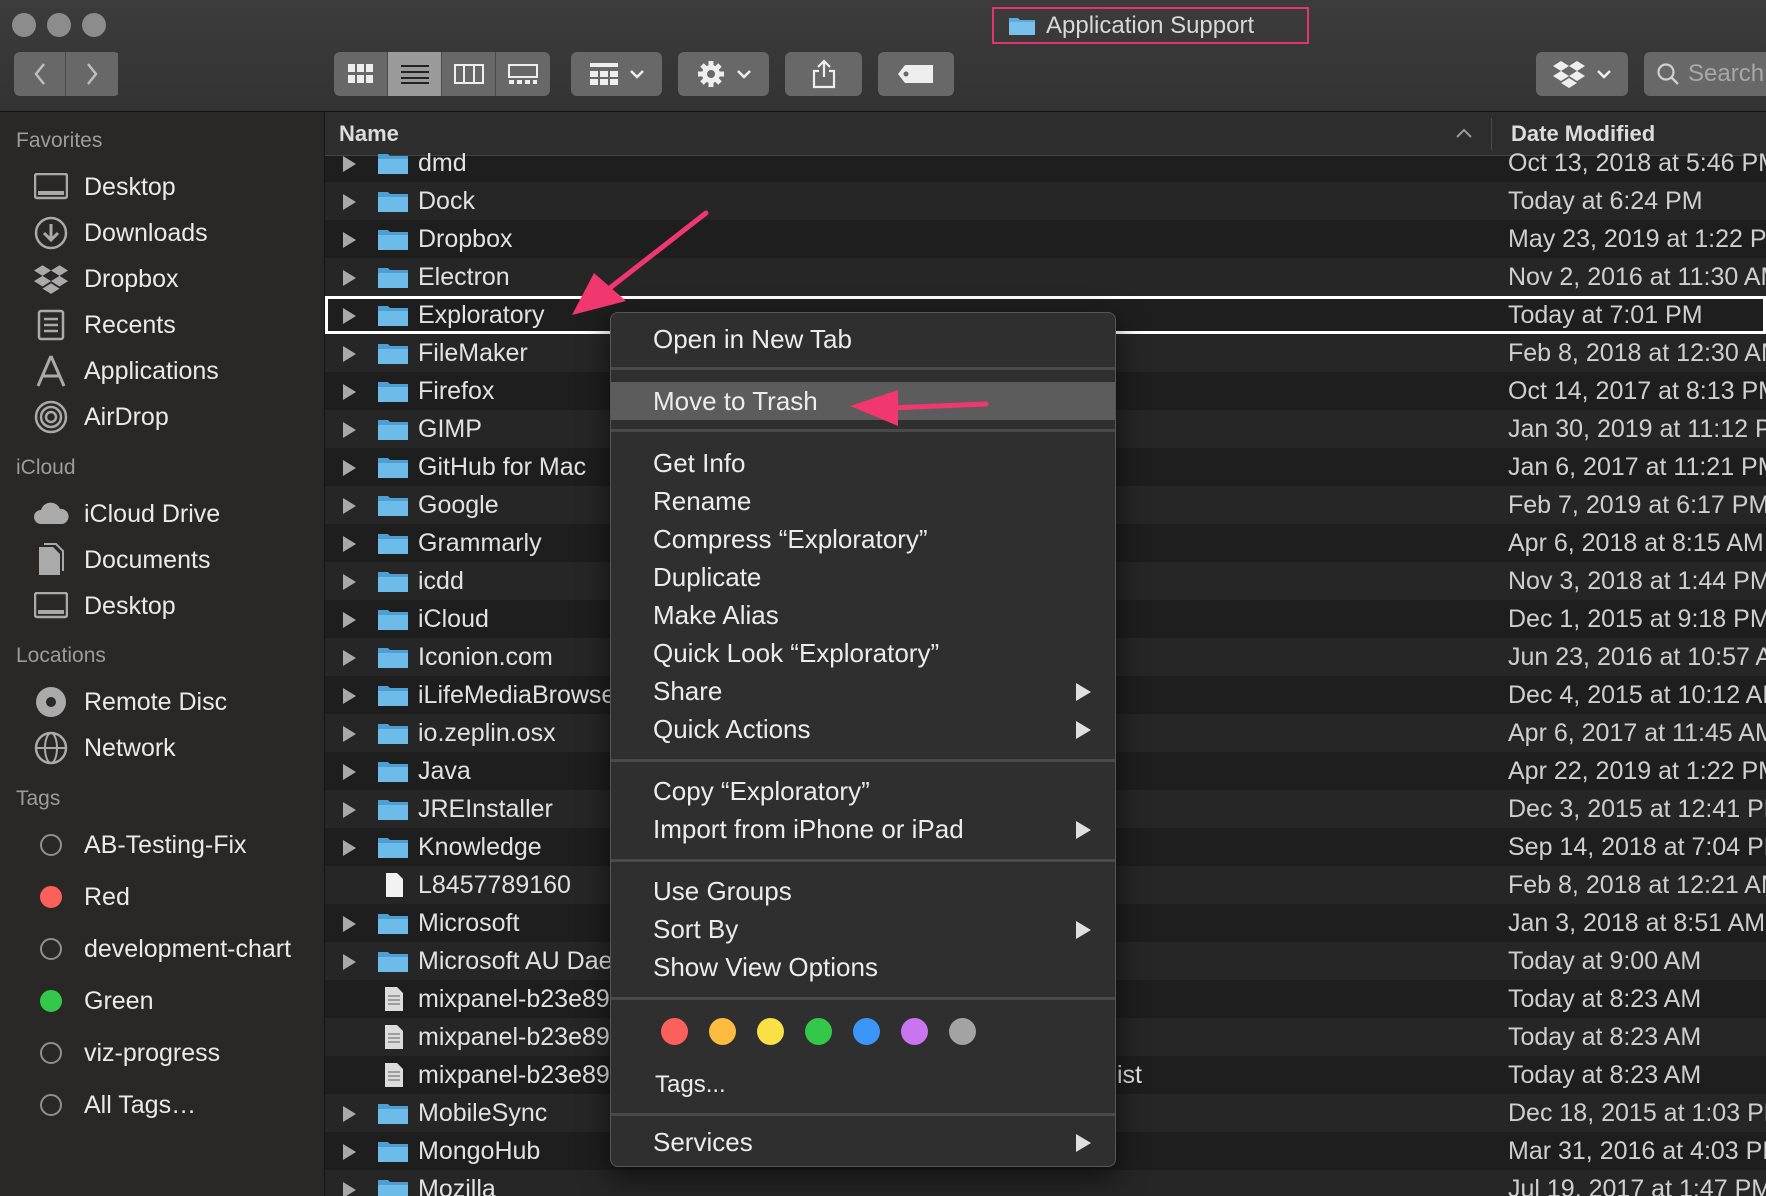 The width and height of the screenshot is (1766, 1196). Describe the element at coordinates (863, 401) in the screenshot. I see `menu-move-to-trash: Move to Trash` at that location.